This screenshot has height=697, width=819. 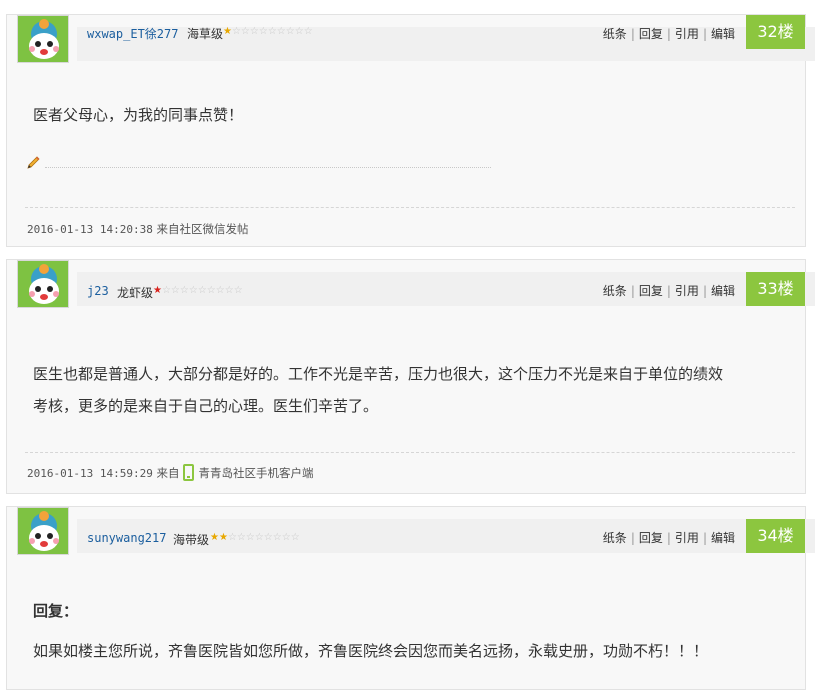 What do you see at coordinates (206, 406) in the screenshot?
I see `content-line: 考核，更多的是来自于自己的心理。医生们辛苦了。` at bounding box center [206, 406].